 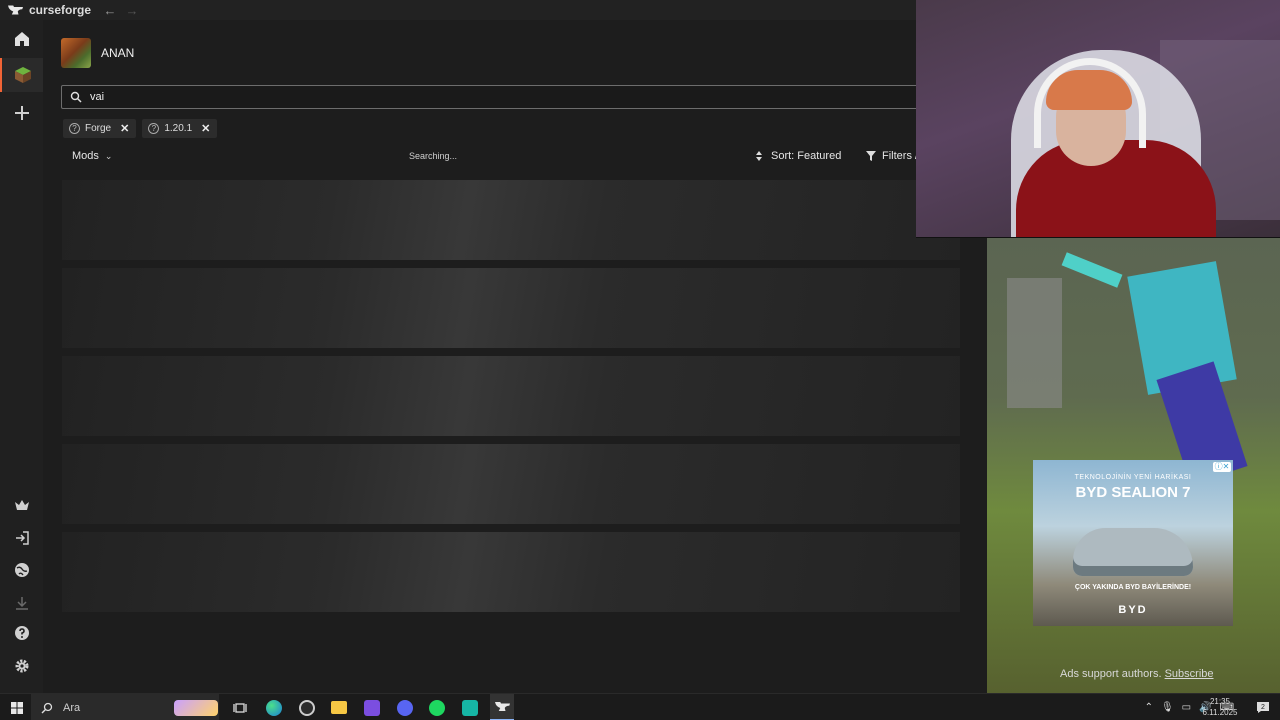 What do you see at coordinates (118, 53) in the screenshot?
I see `profile-name: ANAN` at bounding box center [118, 53].